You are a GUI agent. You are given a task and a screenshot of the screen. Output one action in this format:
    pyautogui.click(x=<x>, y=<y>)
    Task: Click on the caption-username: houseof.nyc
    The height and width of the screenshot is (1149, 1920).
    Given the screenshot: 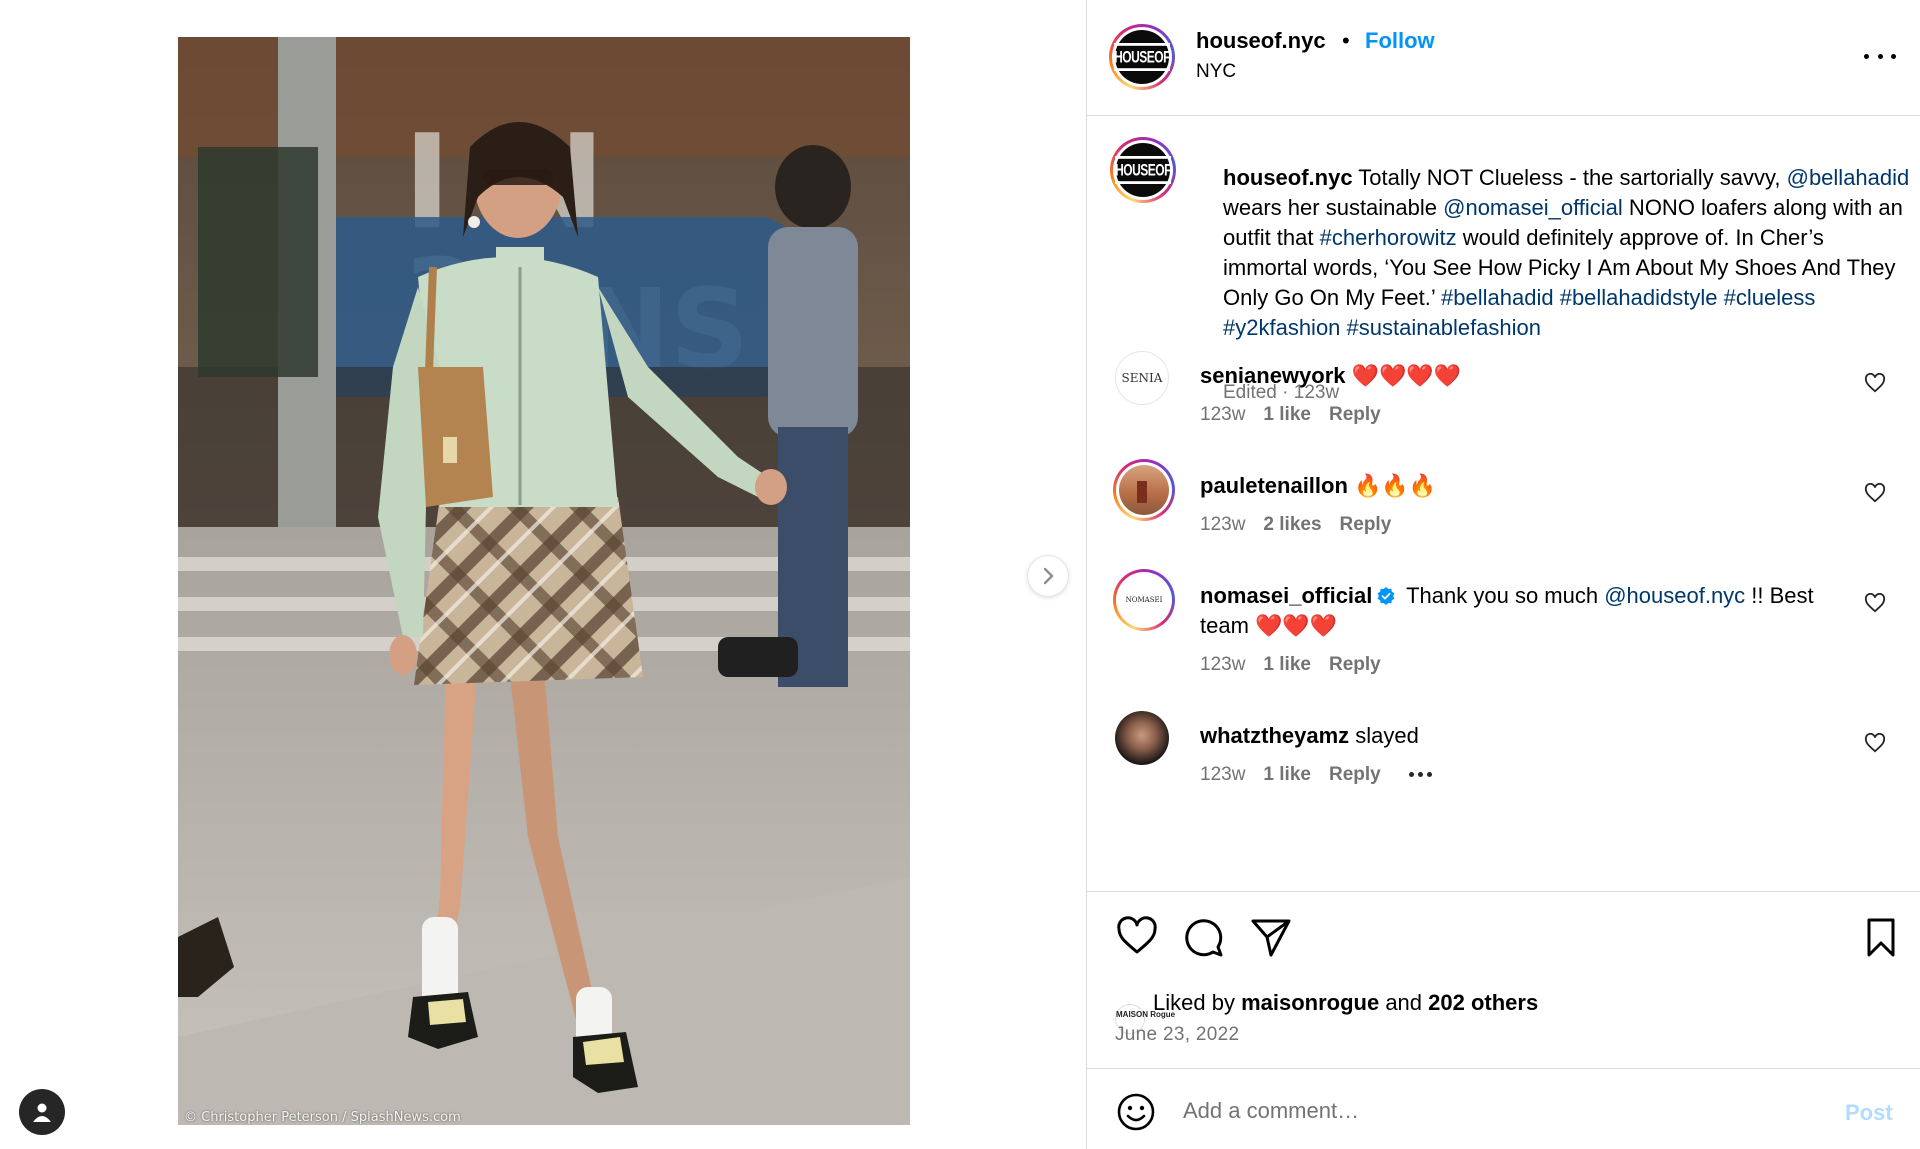 What is the action you would take?
    pyautogui.click(x=1288, y=177)
    